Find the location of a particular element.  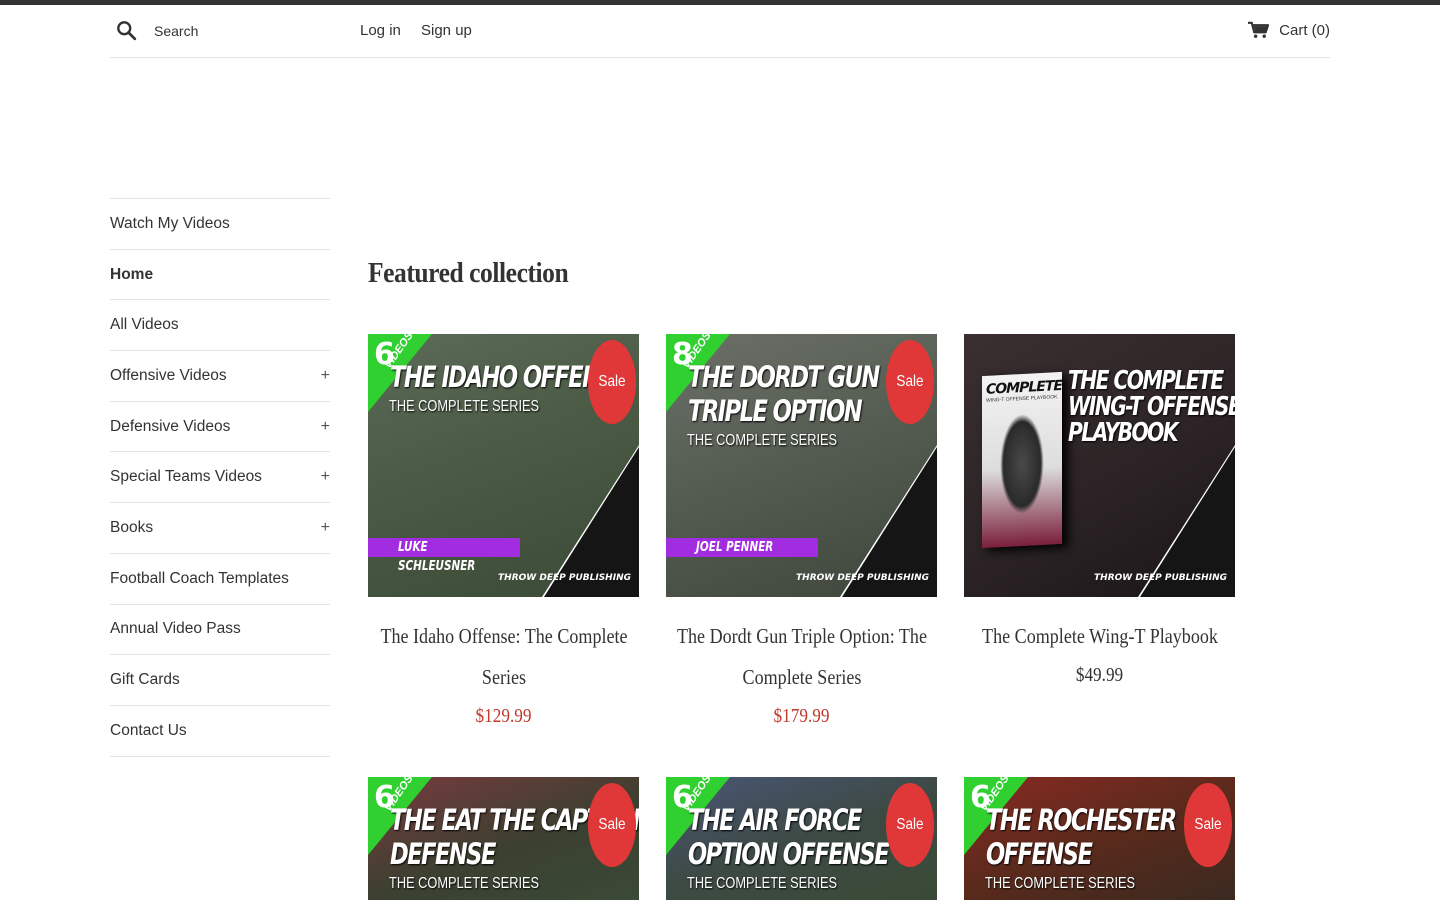

thumbnail-title: THE COMPLETE is located at coordinates (1146, 381).